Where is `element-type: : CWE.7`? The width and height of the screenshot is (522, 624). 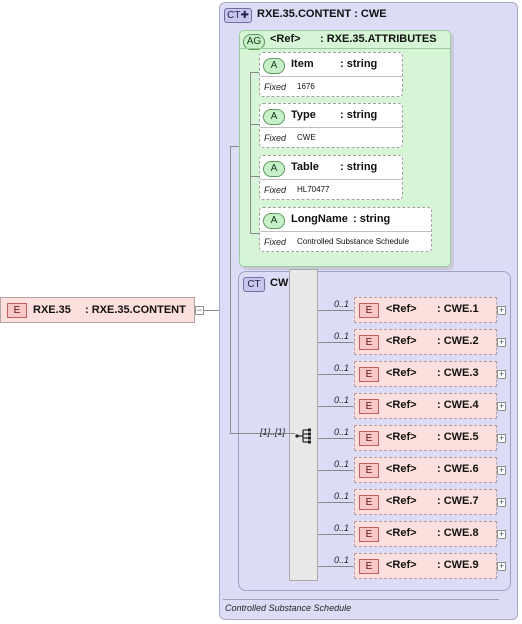
element-type: : CWE.7 is located at coordinates (458, 501).